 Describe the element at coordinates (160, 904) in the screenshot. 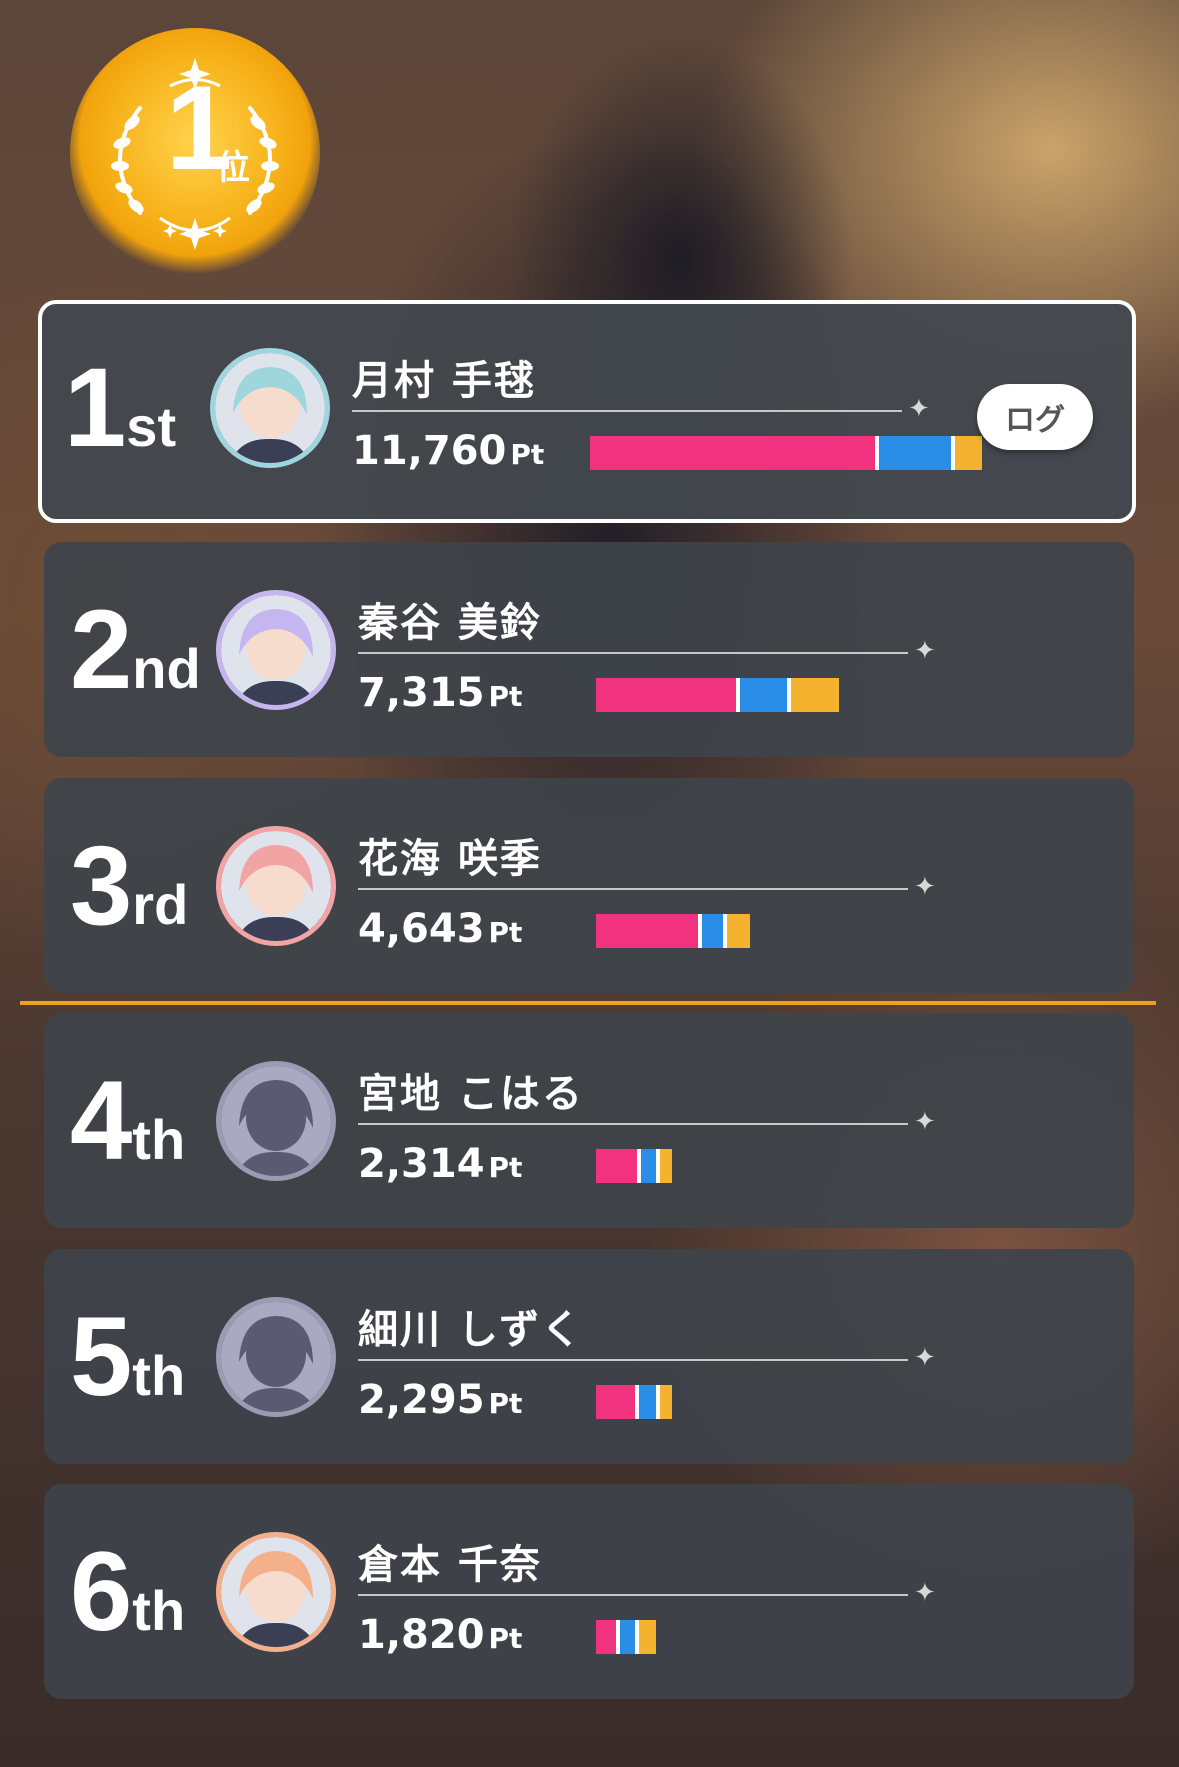

I see `place-suffix: rd` at that location.